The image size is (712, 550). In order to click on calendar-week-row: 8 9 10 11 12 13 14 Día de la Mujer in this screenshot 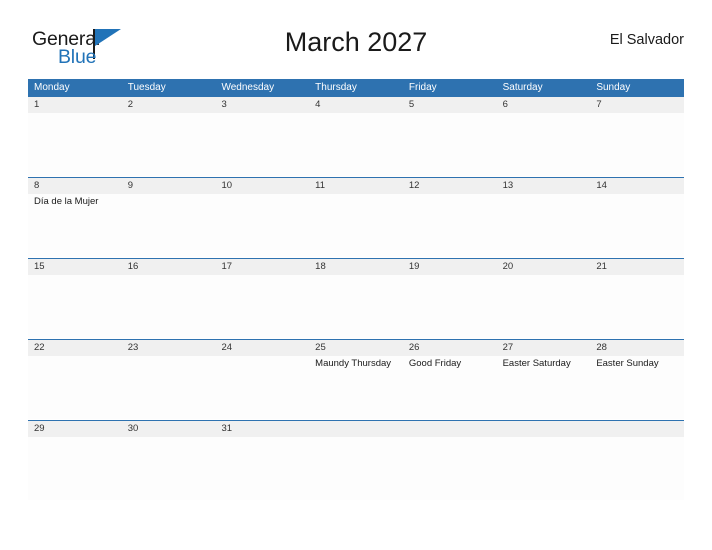, I will do `click(356, 217)`.